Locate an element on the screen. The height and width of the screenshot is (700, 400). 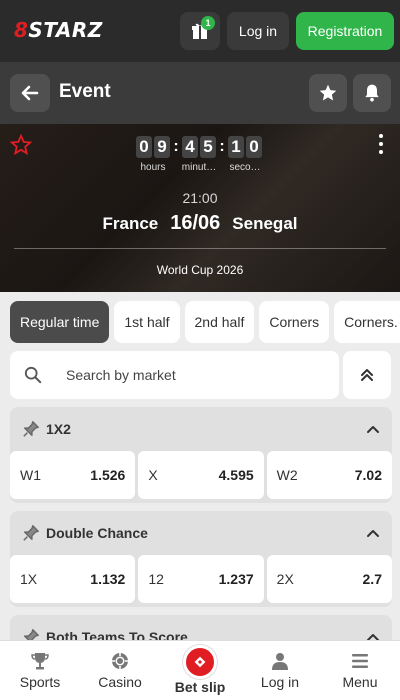
nav-sports: Sports is located at coordinates (40, 670).